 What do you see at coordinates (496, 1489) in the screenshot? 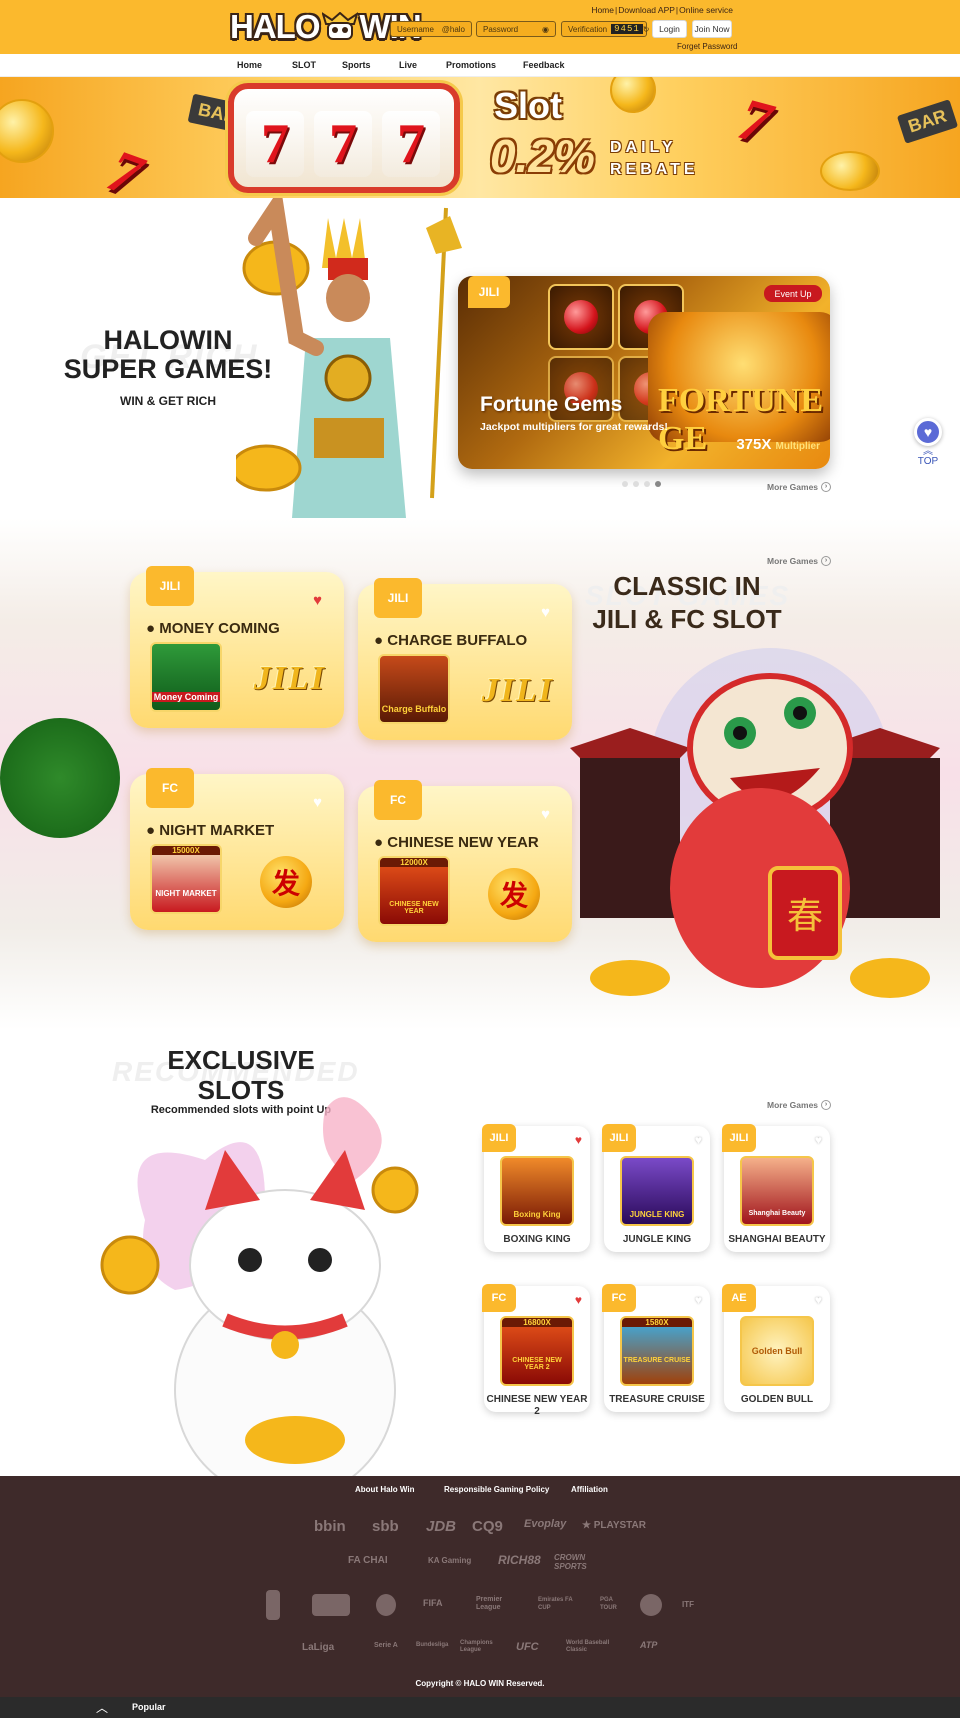
I see `footer-link-responsible-gaming: Responsible Gaming Policy` at bounding box center [496, 1489].